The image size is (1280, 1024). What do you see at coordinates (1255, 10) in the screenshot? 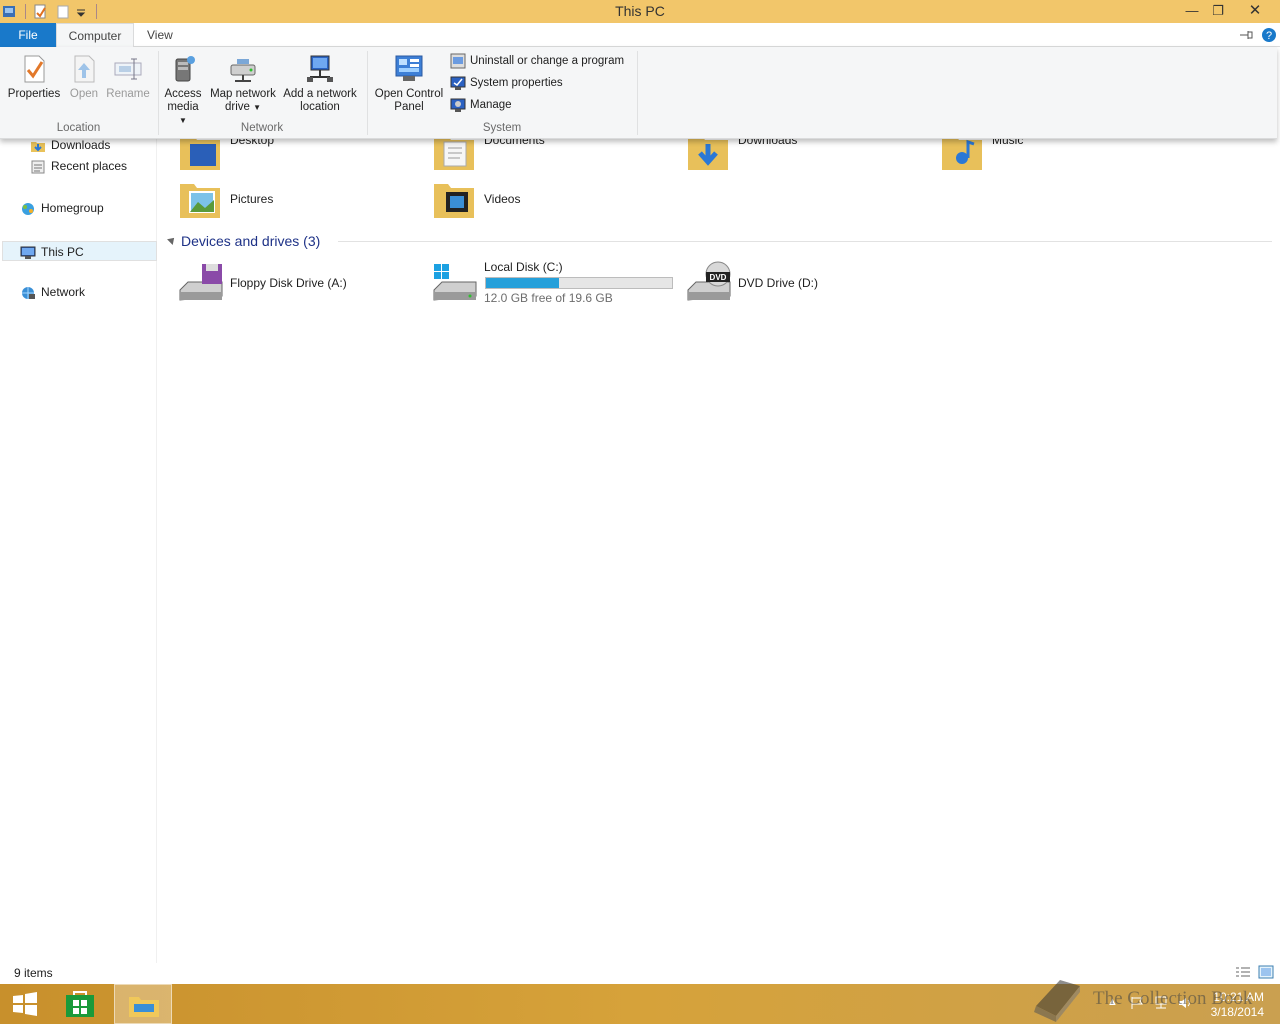
I see `close-button: ✕` at bounding box center [1255, 10].